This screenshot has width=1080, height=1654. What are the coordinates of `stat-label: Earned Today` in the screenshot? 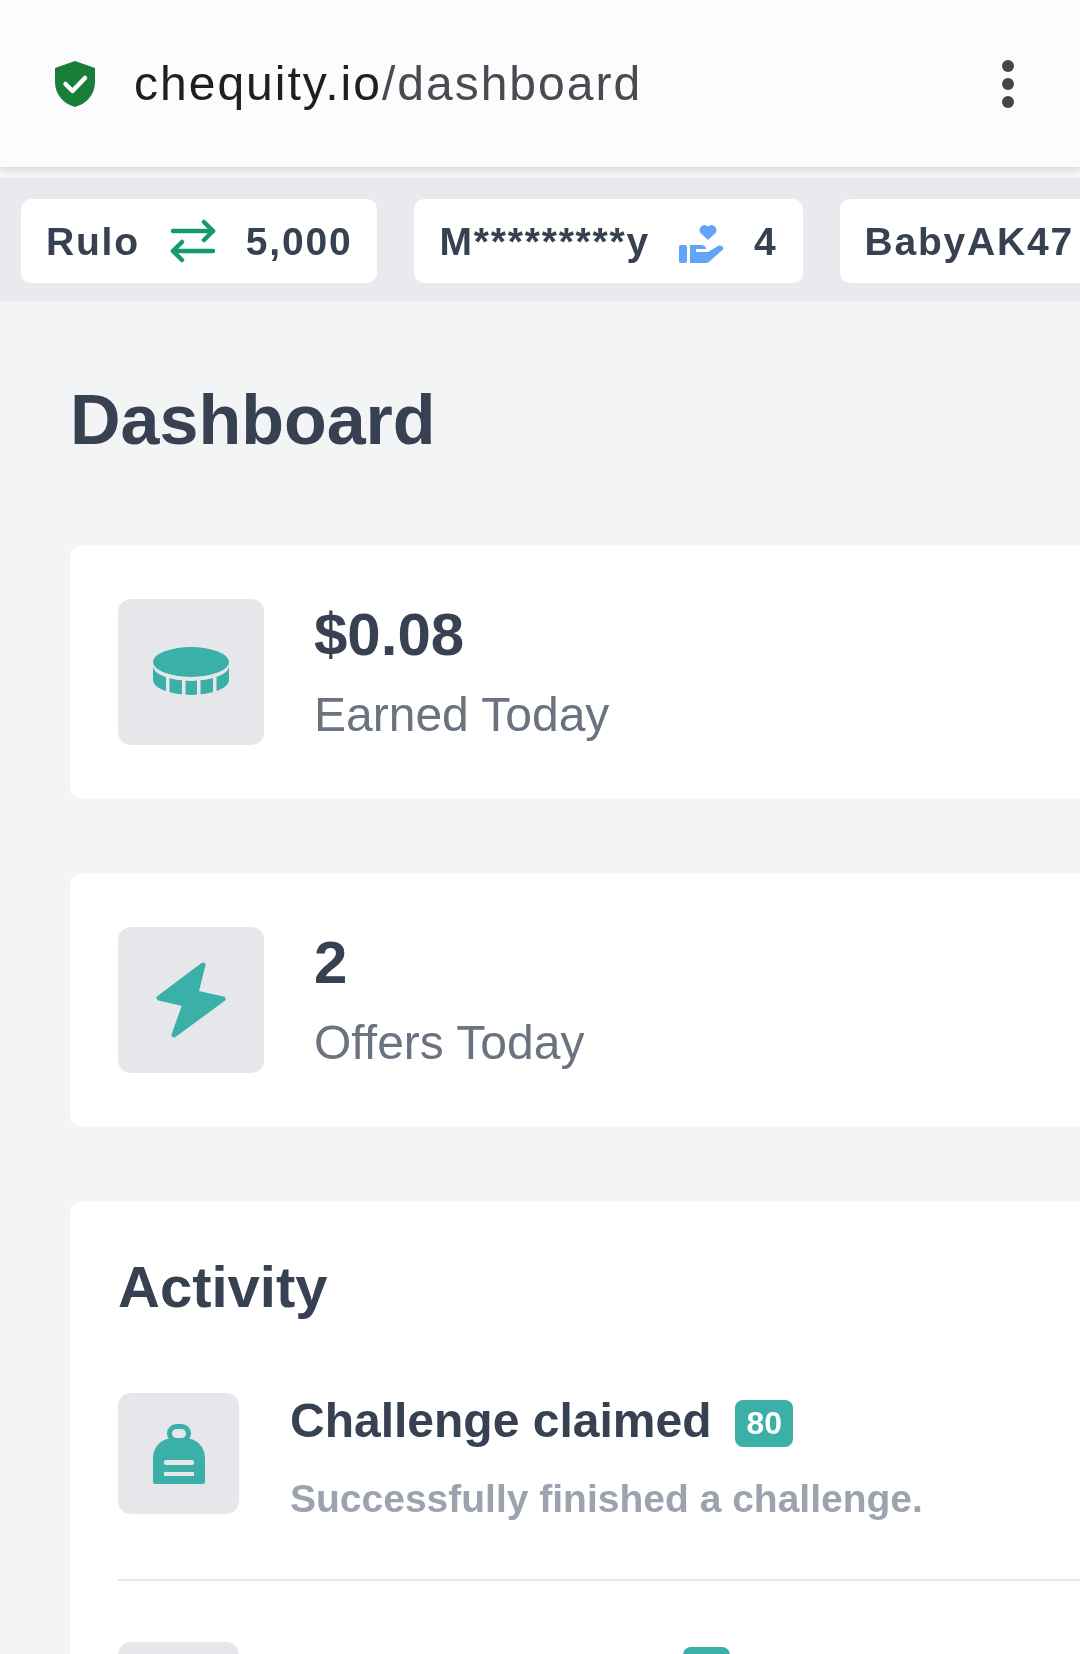 It's located at (462, 715).